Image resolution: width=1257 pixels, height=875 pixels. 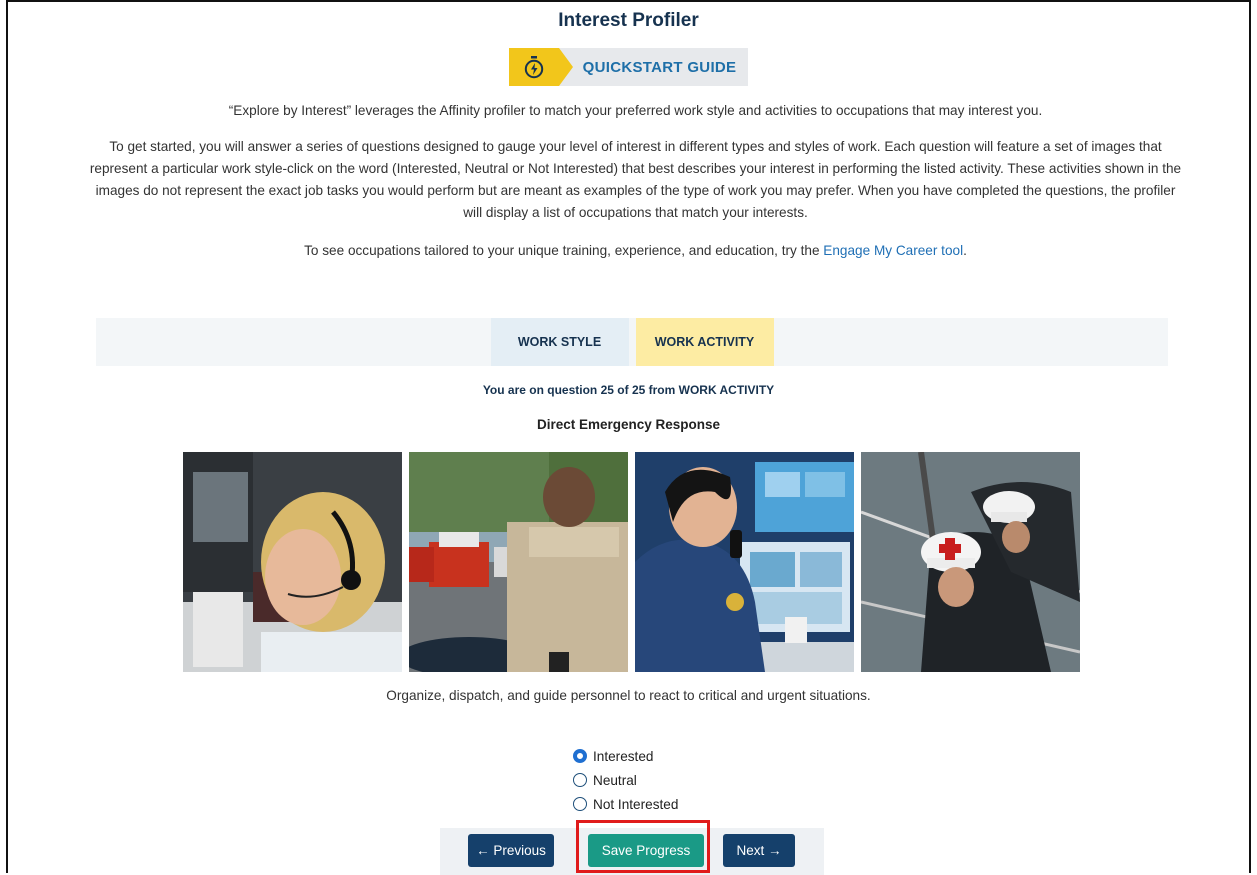 I want to click on stopwatch-icon, so click(x=540, y=67).